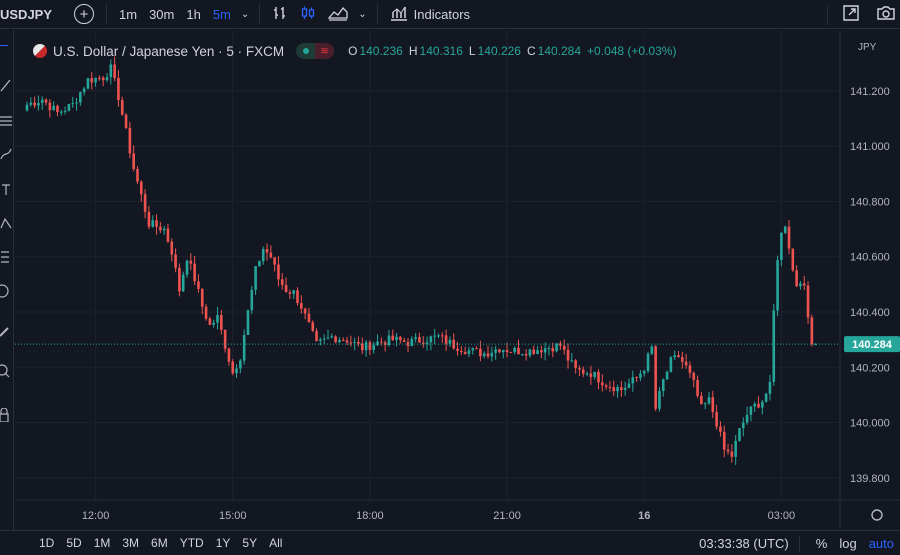  Describe the element at coordinates (867, 47) in the screenshot. I see `currency-label: JPY` at that location.